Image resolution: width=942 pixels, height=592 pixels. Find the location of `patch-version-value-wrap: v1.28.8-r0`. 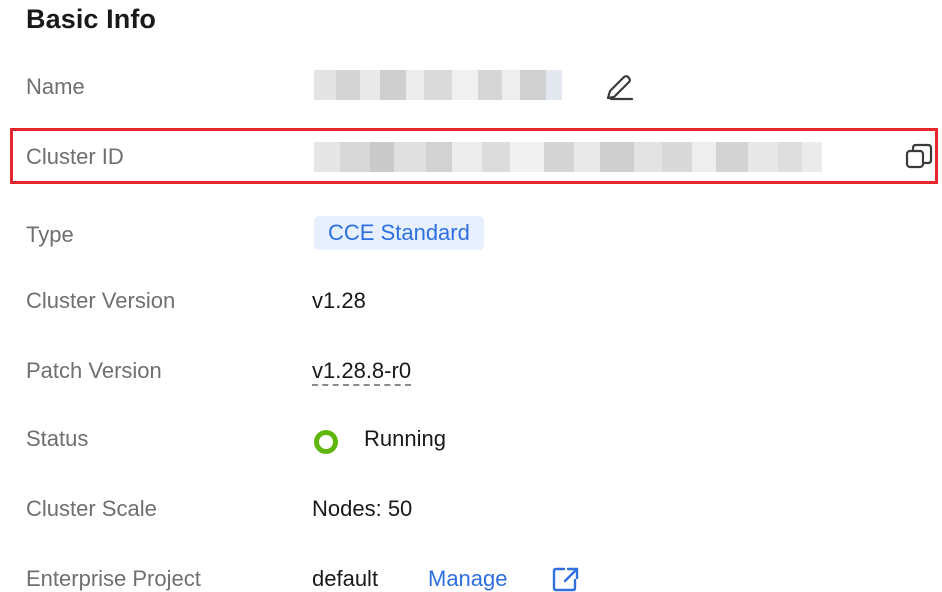

patch-version-value-wrap: v1.28.8-r0 is located at coordinates (362, 372).